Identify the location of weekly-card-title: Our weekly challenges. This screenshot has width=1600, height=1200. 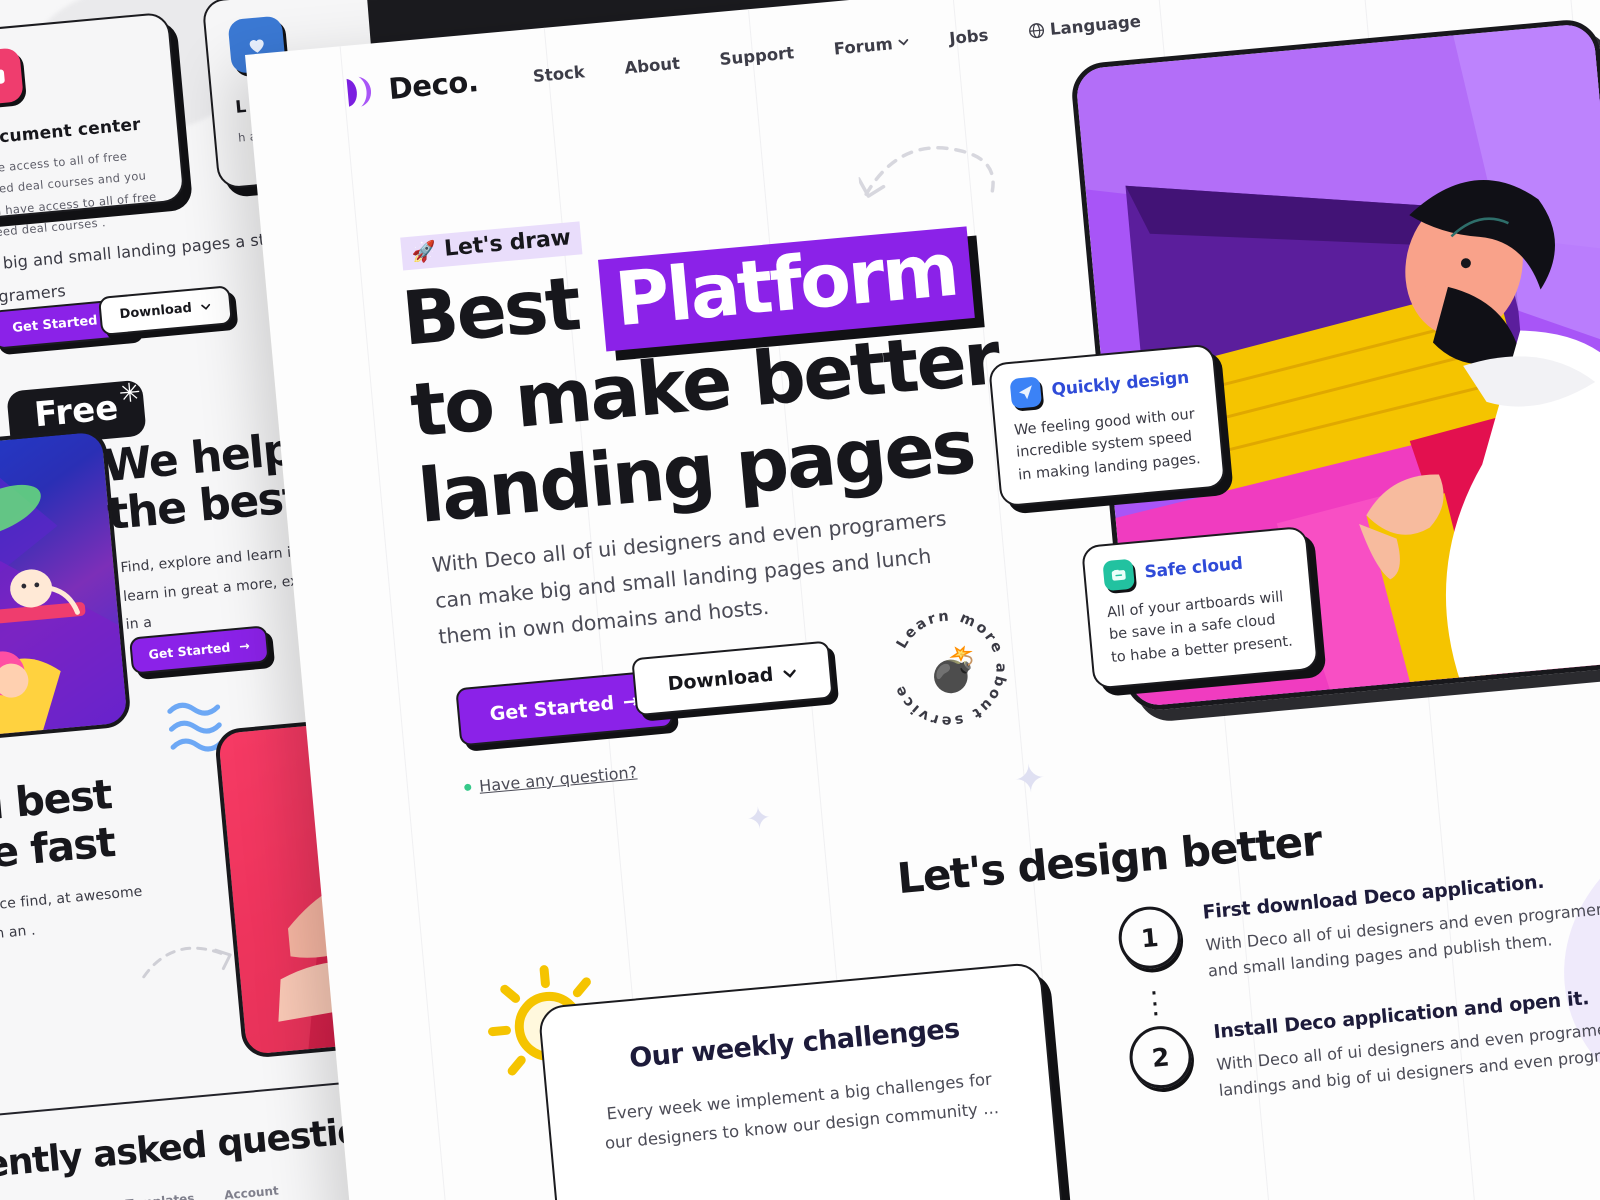
(794, 1044).